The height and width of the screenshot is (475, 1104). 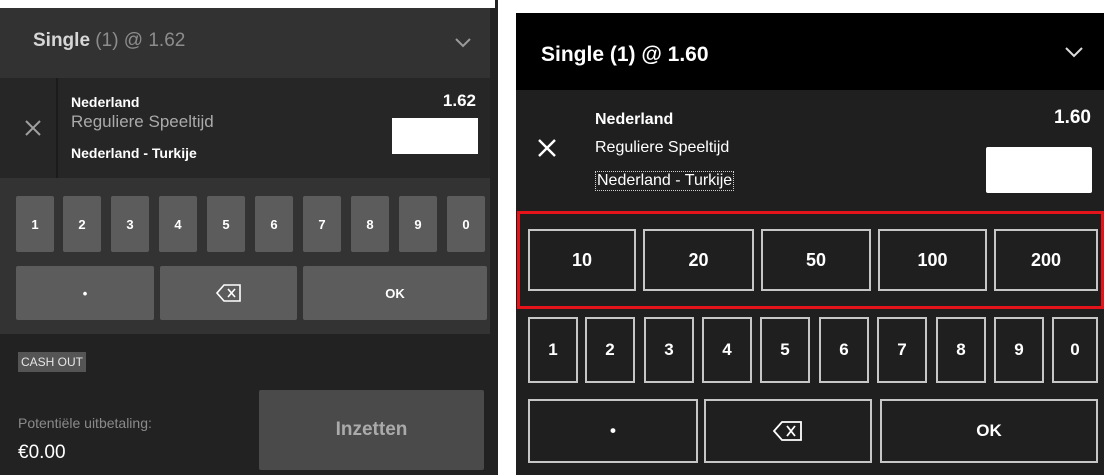 I want to click on betslip-title: Single (1) @ 1.62, so click(x=109, y=41).